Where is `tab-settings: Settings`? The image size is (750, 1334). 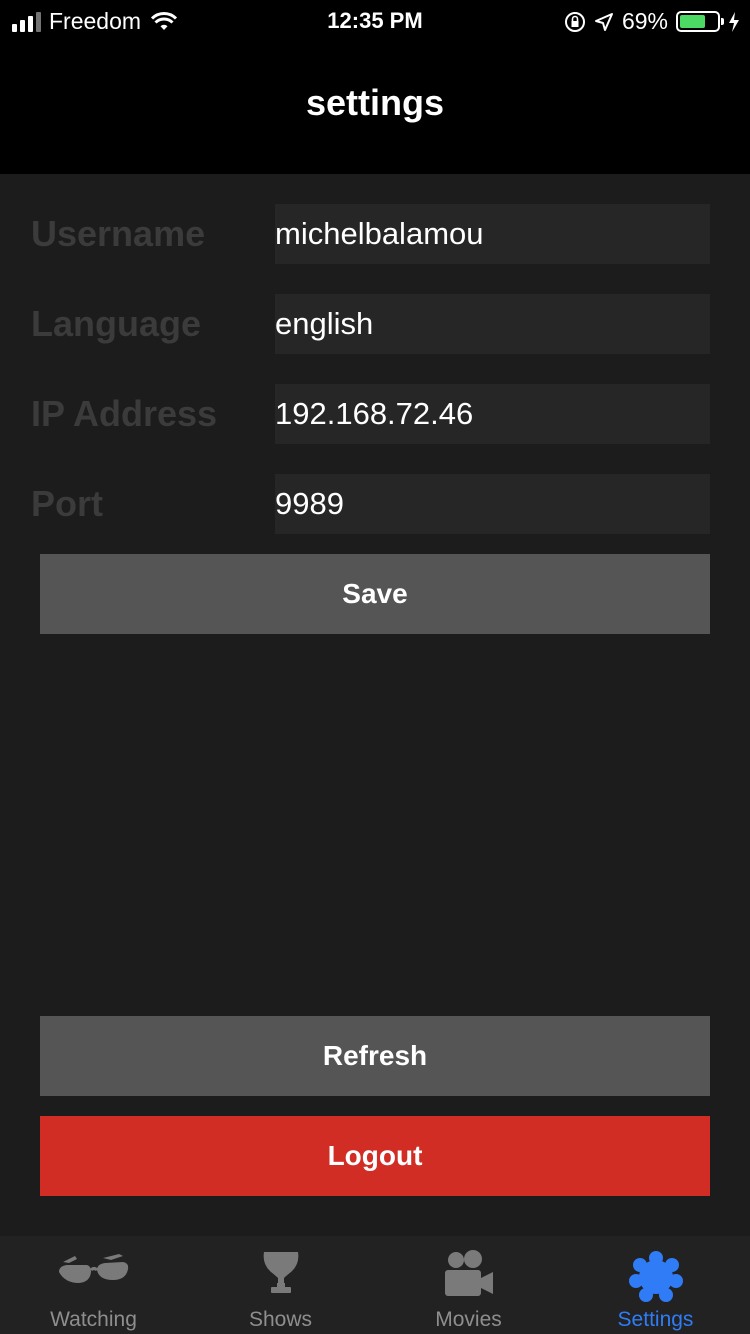
tab-settings: Settings is located at coordinates (655, 1285).